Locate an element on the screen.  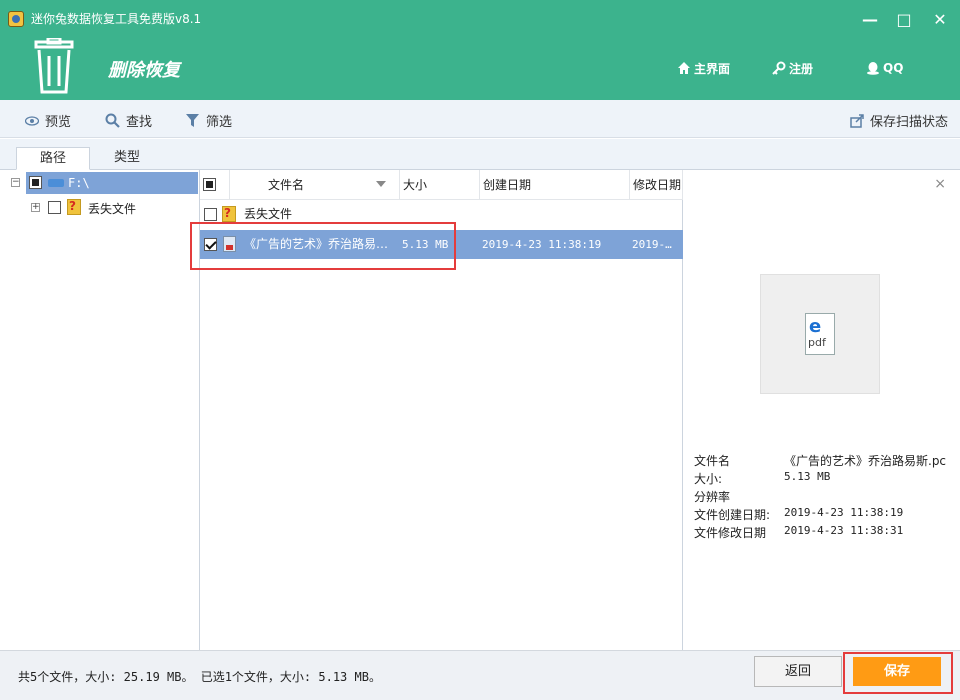
save-scan-state-label: 保存扫描状态 is located at coordinates (909, 122).